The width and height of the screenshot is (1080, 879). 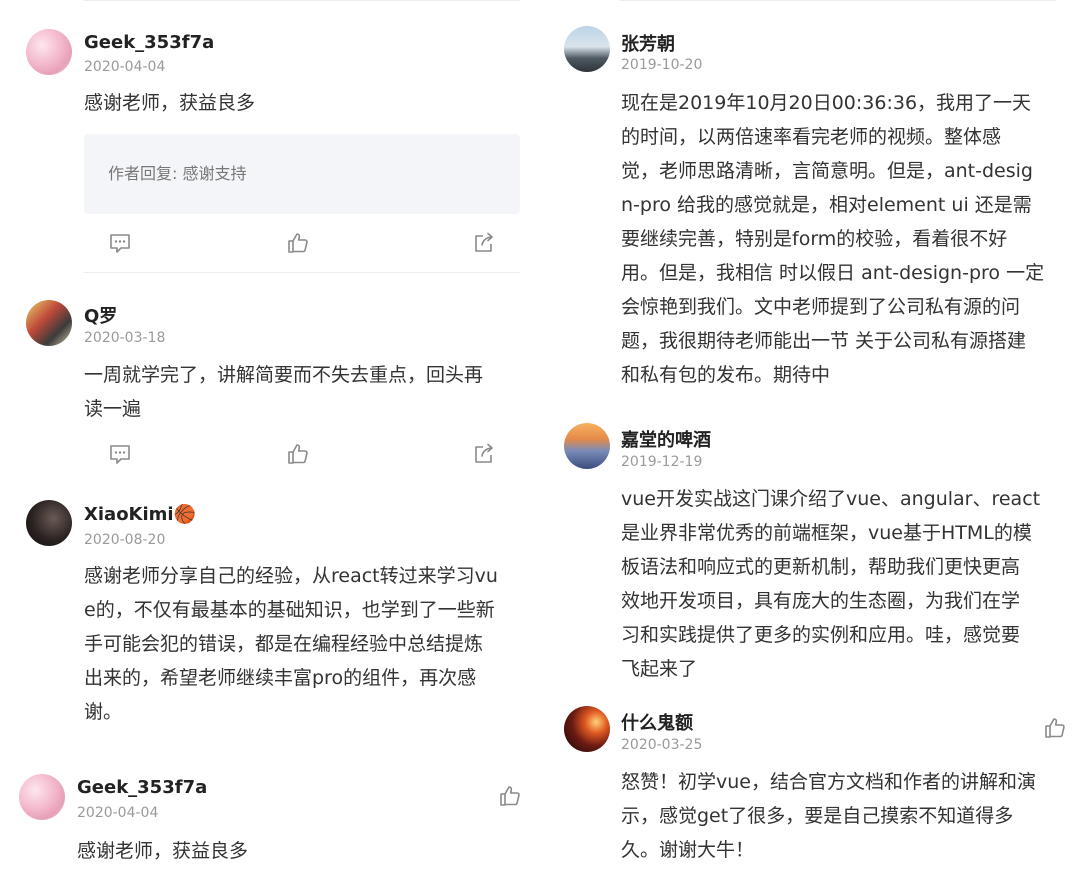 I want to click on comment-date: 2020-03-18, so click(x=125, y=338).